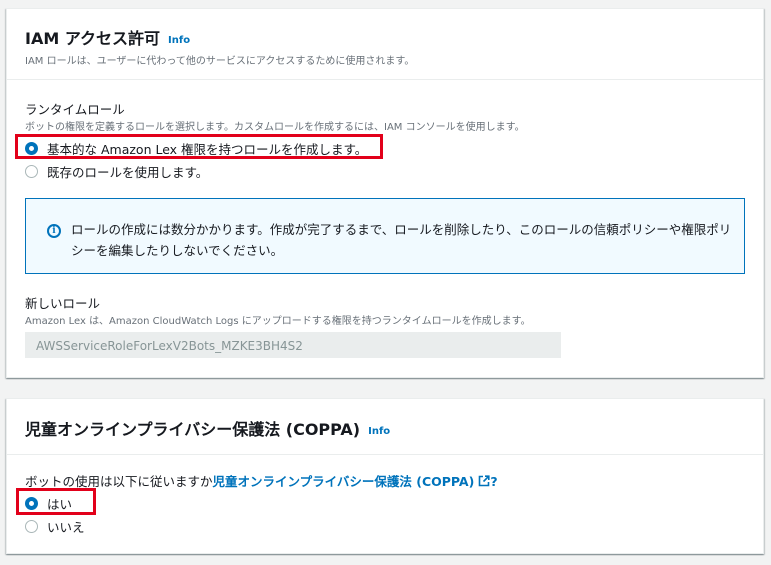 The height and width of the screenshot is (565, 771). Describe the element at coordinates (93, 38) in the screenshot. I see `iam-title: IAM アクセス許可` at that location.